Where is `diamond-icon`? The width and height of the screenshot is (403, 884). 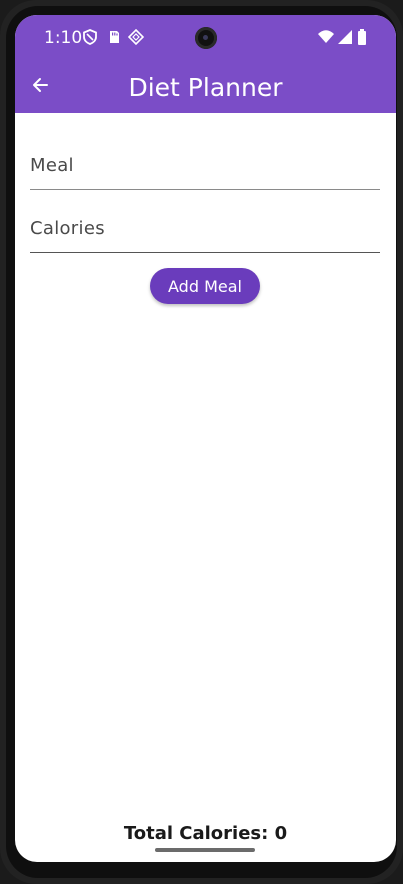 diamond-icon is located at coordinates (136, 37).